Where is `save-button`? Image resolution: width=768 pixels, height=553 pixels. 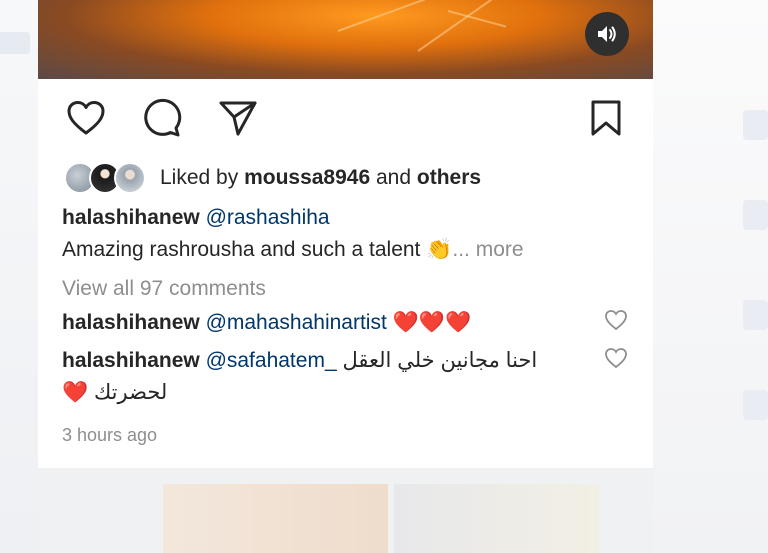
save-button is located at coordinates (606, 118).